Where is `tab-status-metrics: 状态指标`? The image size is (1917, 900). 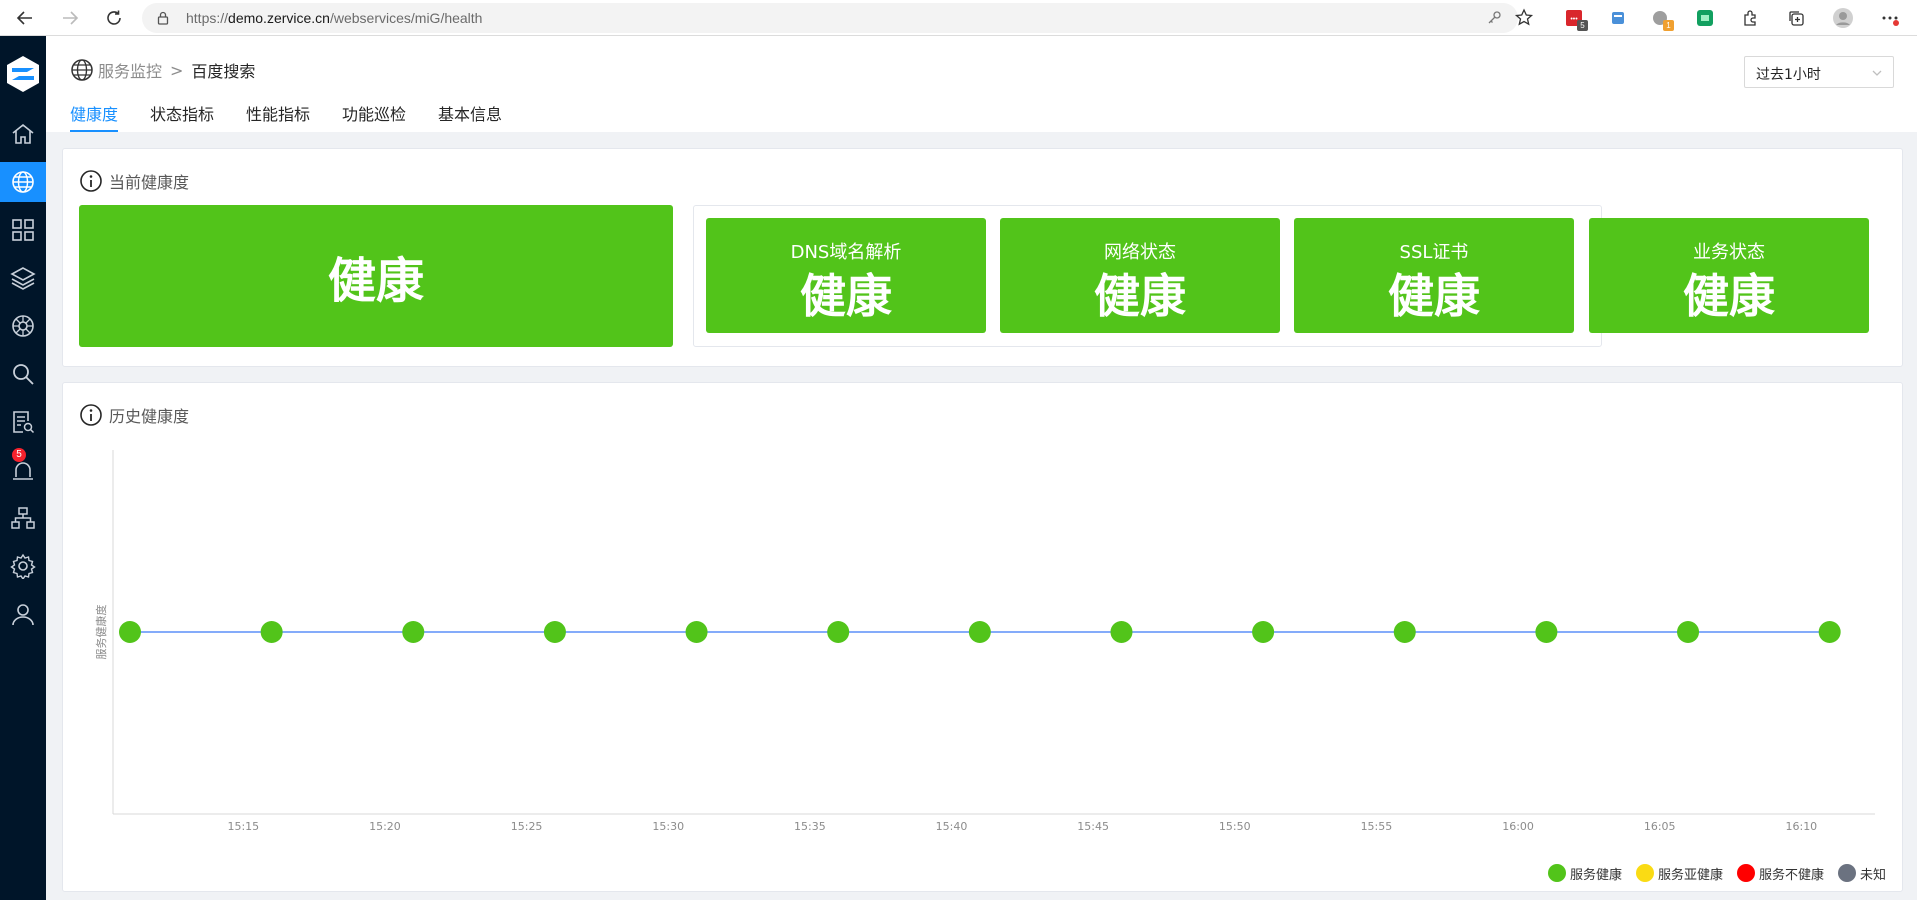
tab-status-metrics: 状态指标 is located at coordinates (182, 116).